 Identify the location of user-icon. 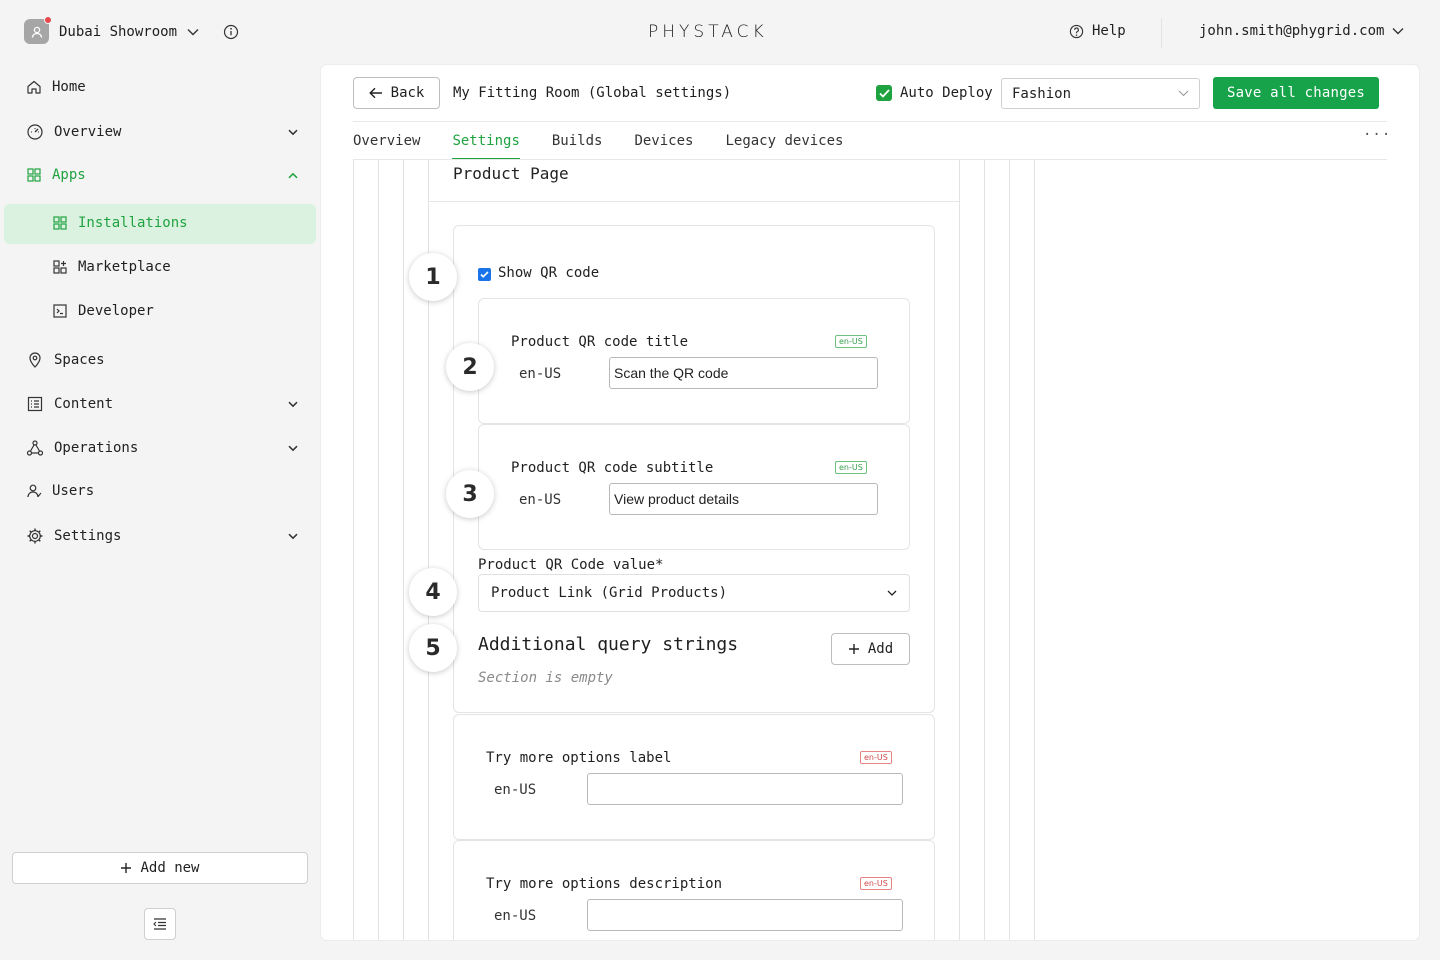
(36, 32).